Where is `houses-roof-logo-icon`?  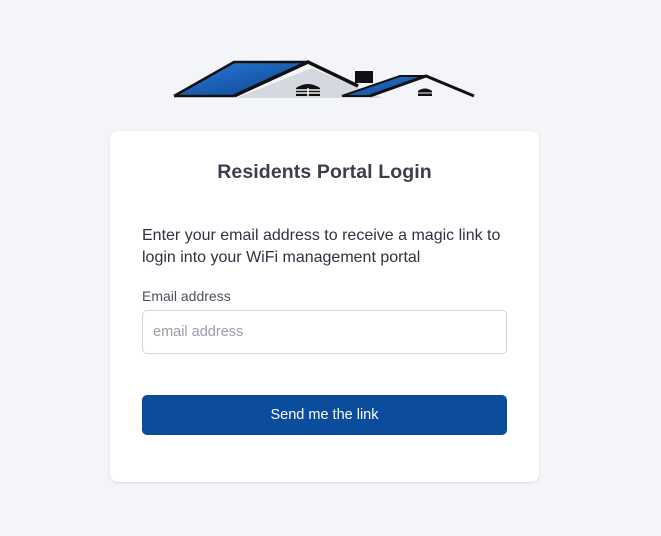 houses-roof-logo-icon is located at coordinates (324, 79).